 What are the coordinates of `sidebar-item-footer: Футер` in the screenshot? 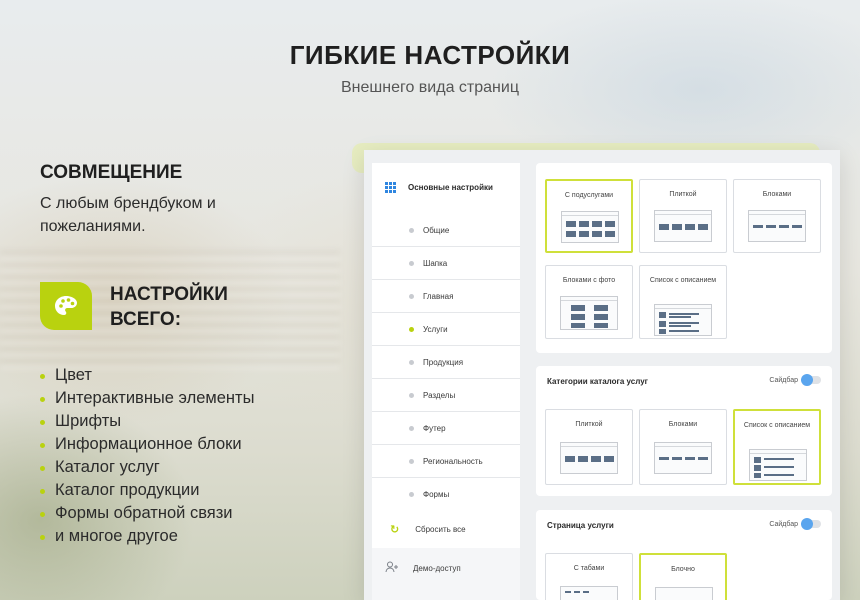 It's located at (446, 428).